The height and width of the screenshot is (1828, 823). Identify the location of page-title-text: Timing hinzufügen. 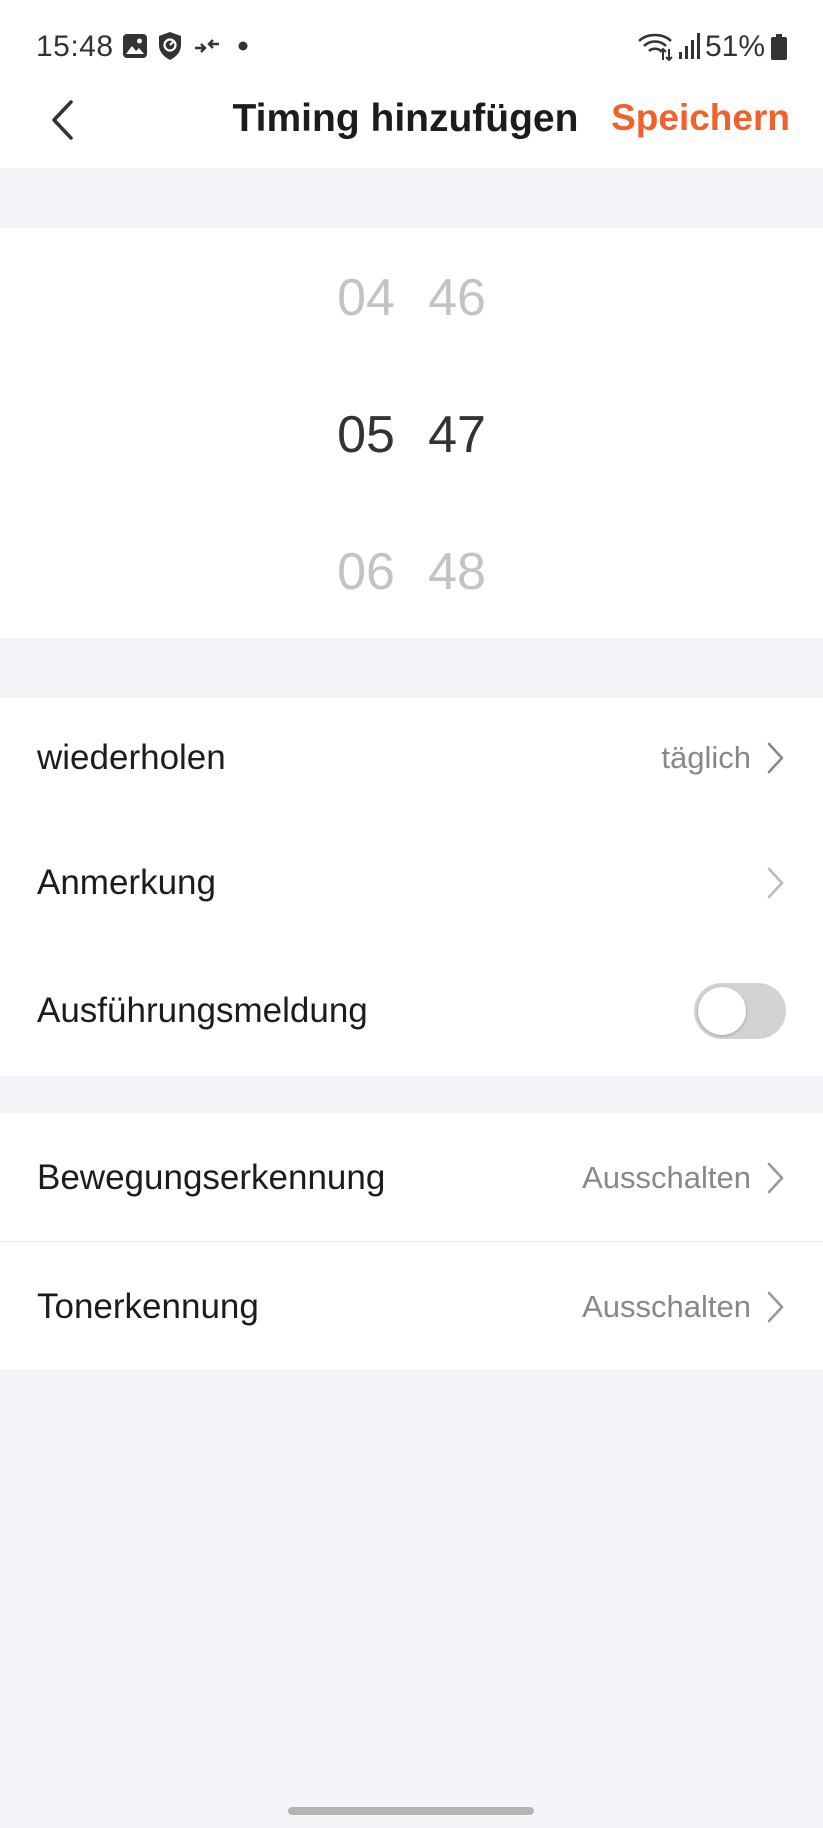
(405, 118).